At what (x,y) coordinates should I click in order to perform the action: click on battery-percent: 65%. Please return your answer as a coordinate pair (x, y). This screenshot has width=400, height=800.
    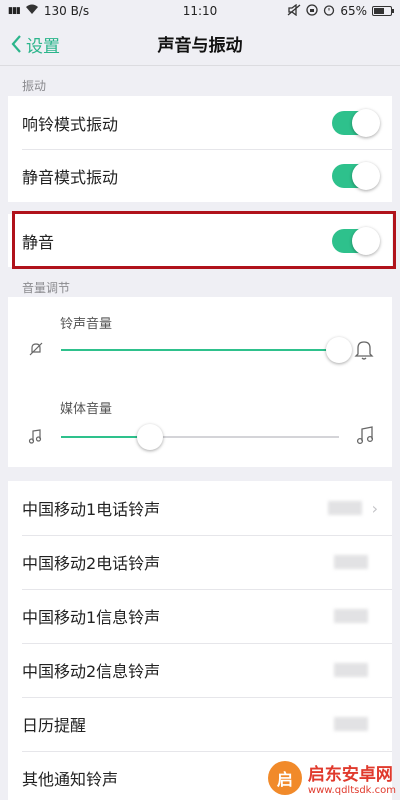
    Looking at the image, I should click on (353, 11).